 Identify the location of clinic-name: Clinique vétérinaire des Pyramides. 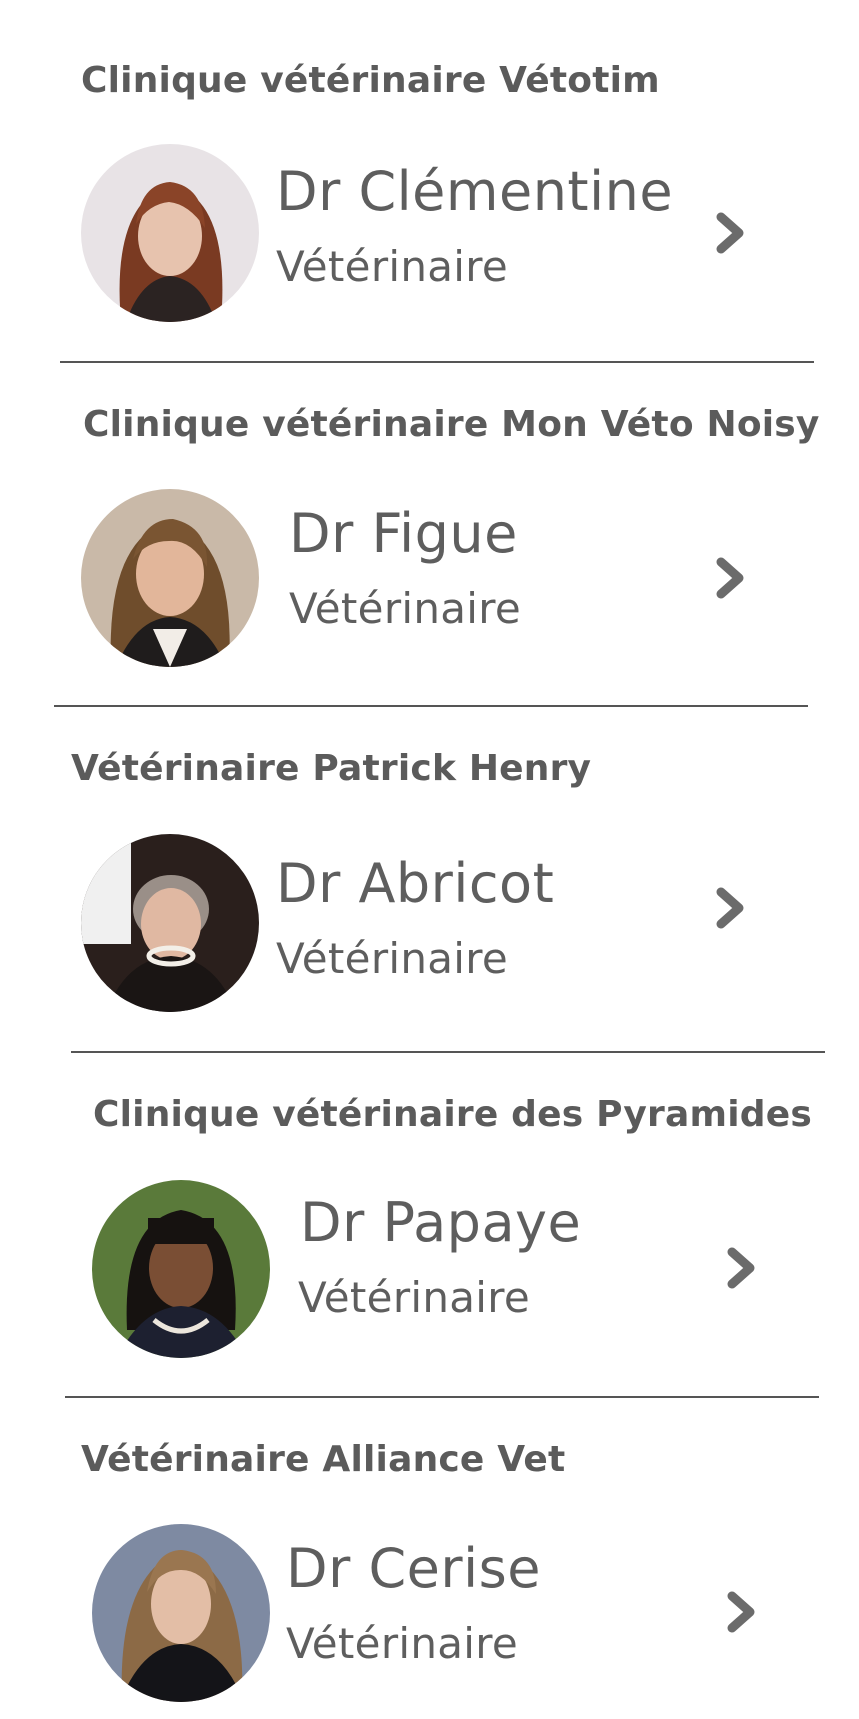
(452, 1114).